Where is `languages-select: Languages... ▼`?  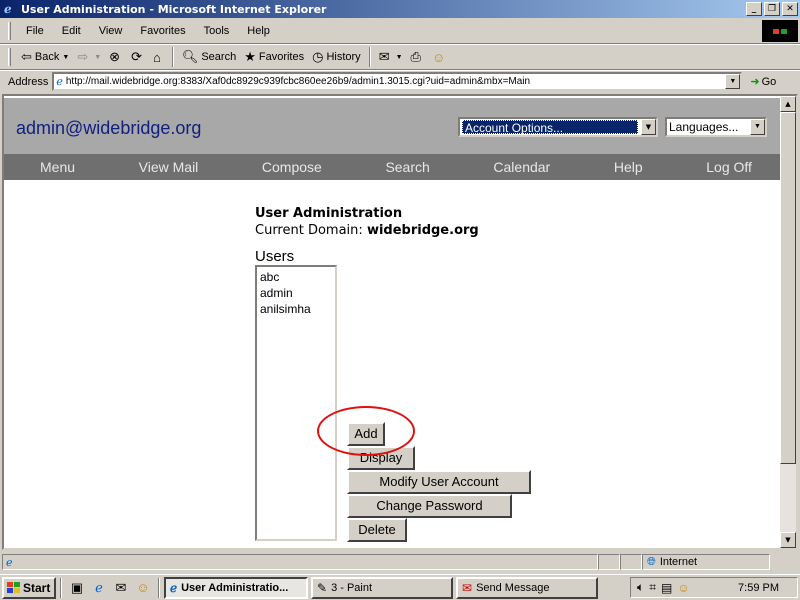
languages-select: Languages... ▼ is located at coordinates (716, 127).